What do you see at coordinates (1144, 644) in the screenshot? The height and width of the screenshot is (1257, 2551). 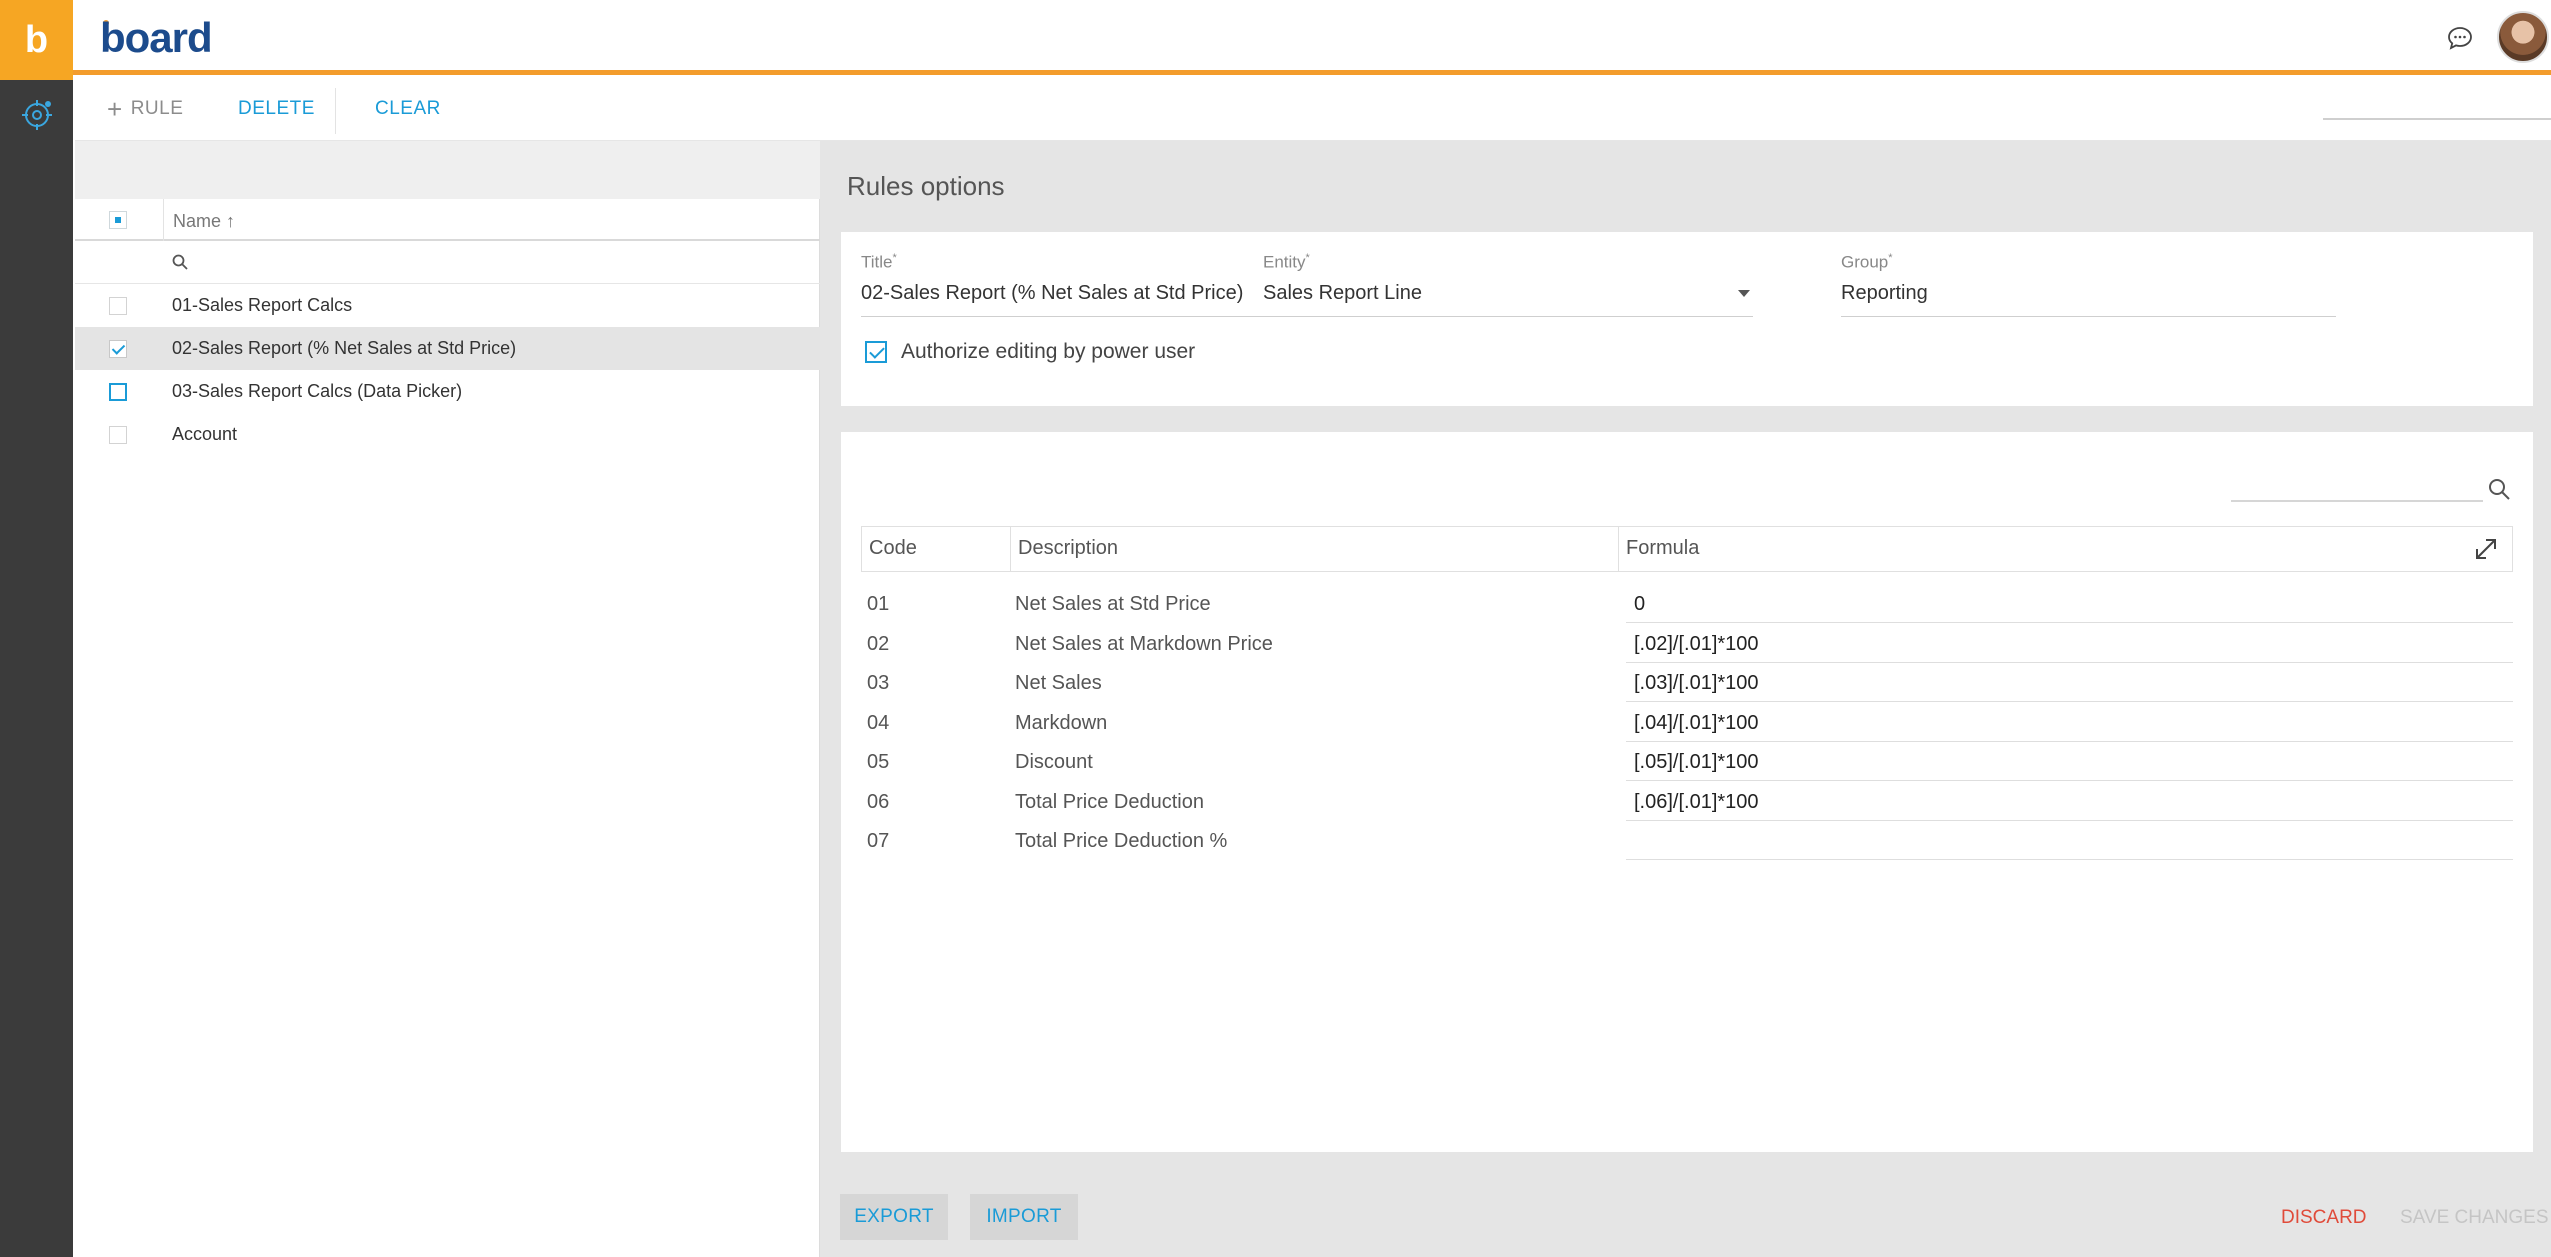 I see `description-cell: Net Sales at Markdown Price` at bounding box center [1144, 644].